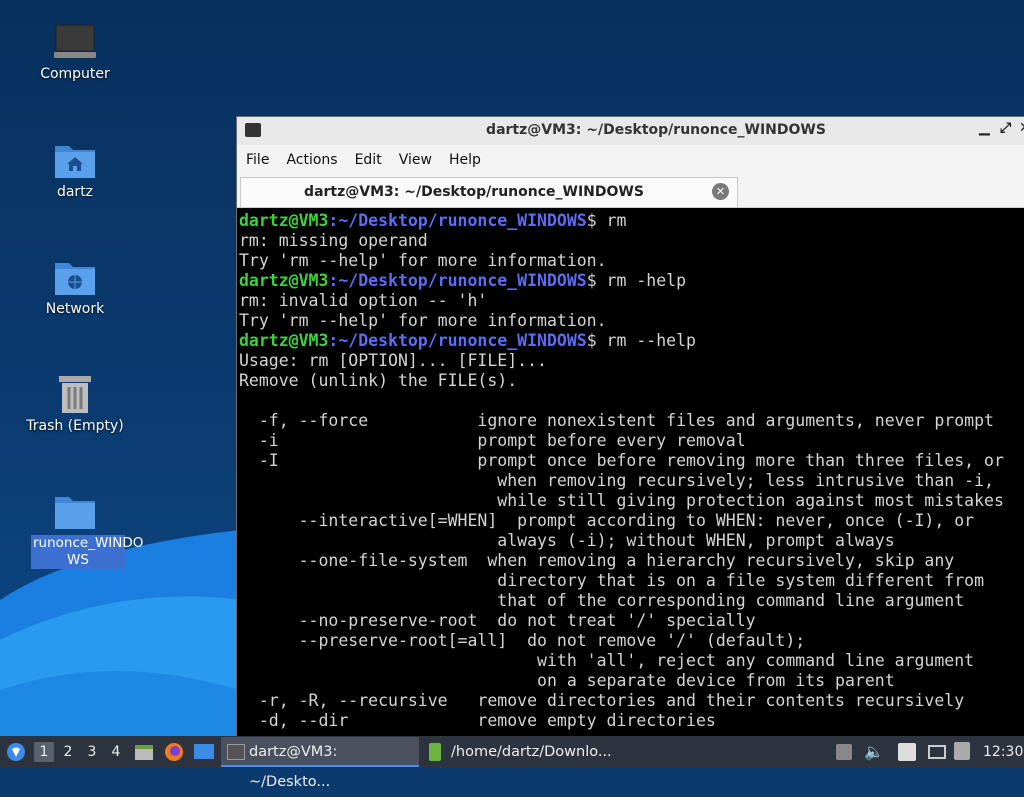  What do you see at coordinates (844, 752) in the screenshot?
I see `notes-icon` at bounding box center [844, 752].